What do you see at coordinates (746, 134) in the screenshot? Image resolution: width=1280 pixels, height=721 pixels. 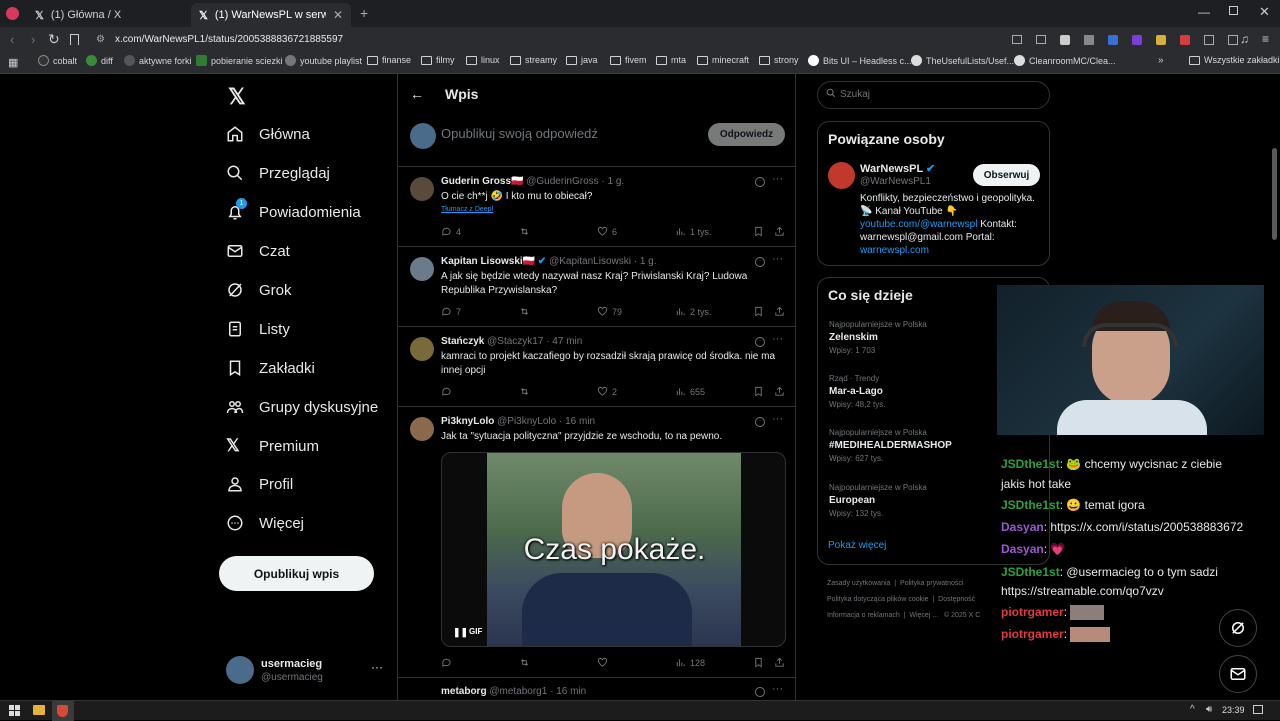 I see `reply-button: Odpowiedz` at bounding box center [746, 134].